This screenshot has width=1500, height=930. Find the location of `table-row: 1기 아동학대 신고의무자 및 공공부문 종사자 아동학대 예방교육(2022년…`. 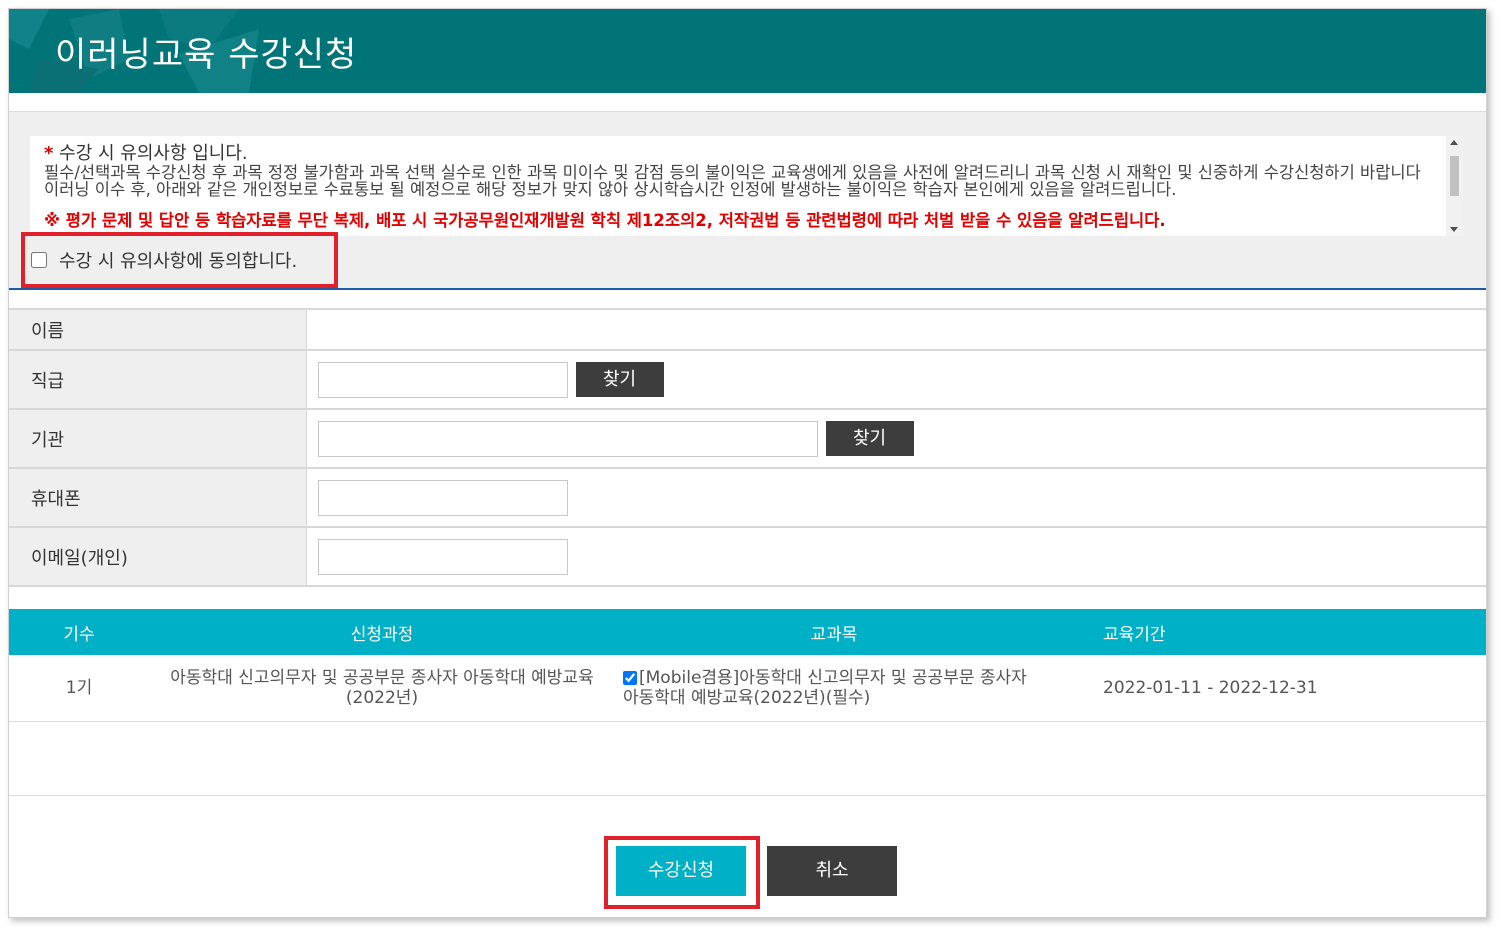

table-row: 1기 아동학대 신고의무자 및 공공부문 종사자 아동학대 예방교육(2022년… is located at coordinates (747, 688).